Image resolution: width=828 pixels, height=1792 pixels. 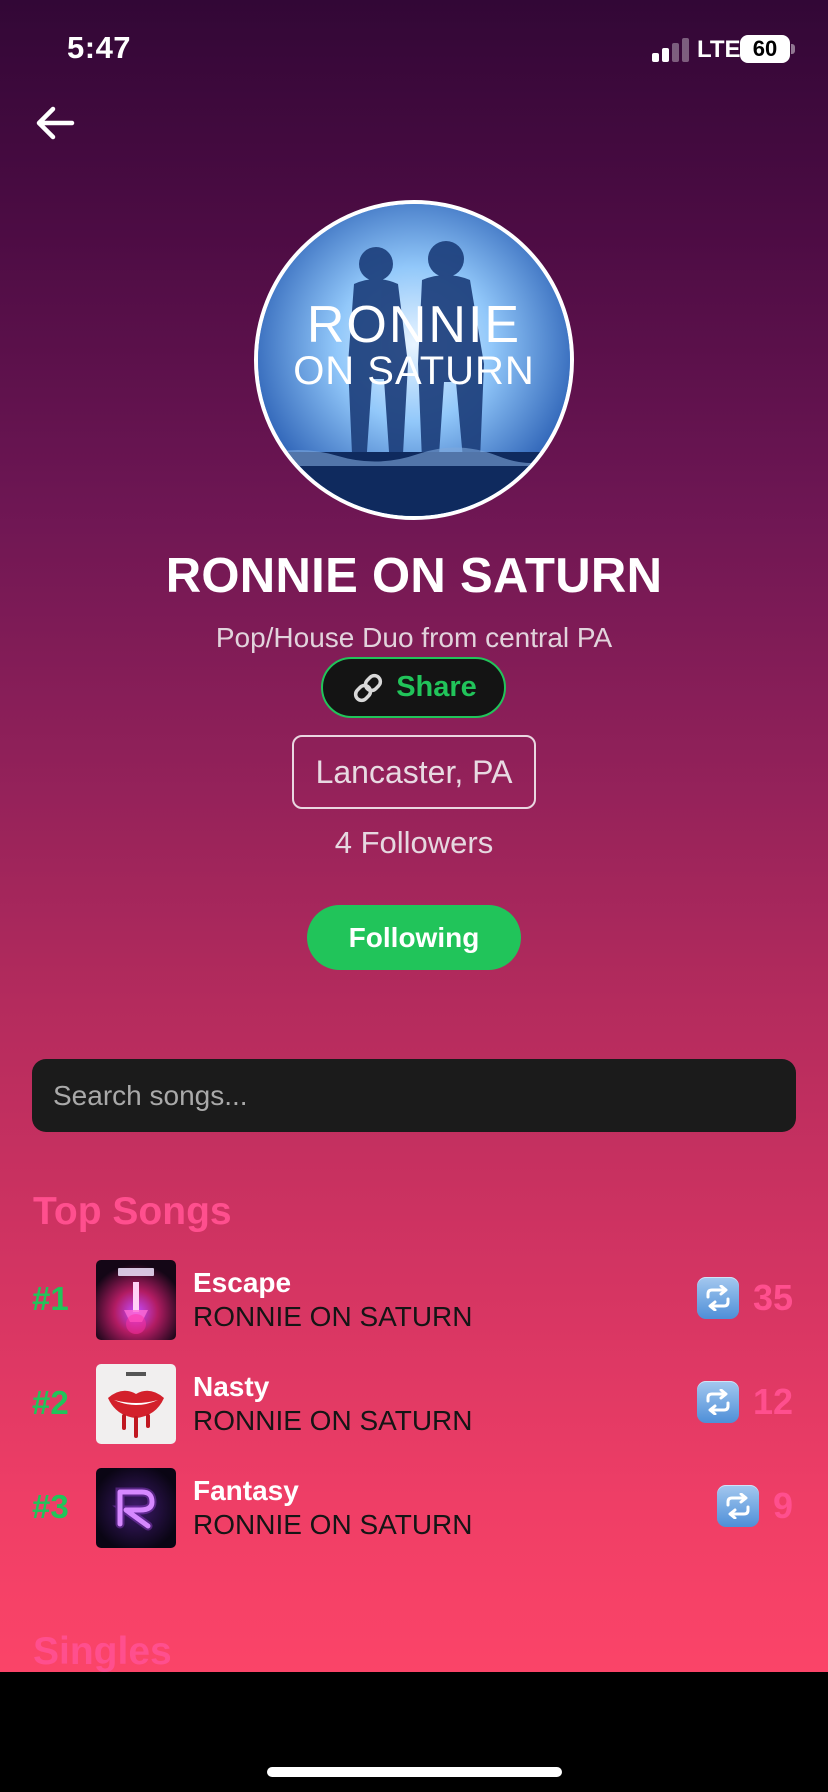 What do you see at coordinates (744, 1298) in the screenshot?
I see `repost-count: 35` at bounding box center [744, 1298].